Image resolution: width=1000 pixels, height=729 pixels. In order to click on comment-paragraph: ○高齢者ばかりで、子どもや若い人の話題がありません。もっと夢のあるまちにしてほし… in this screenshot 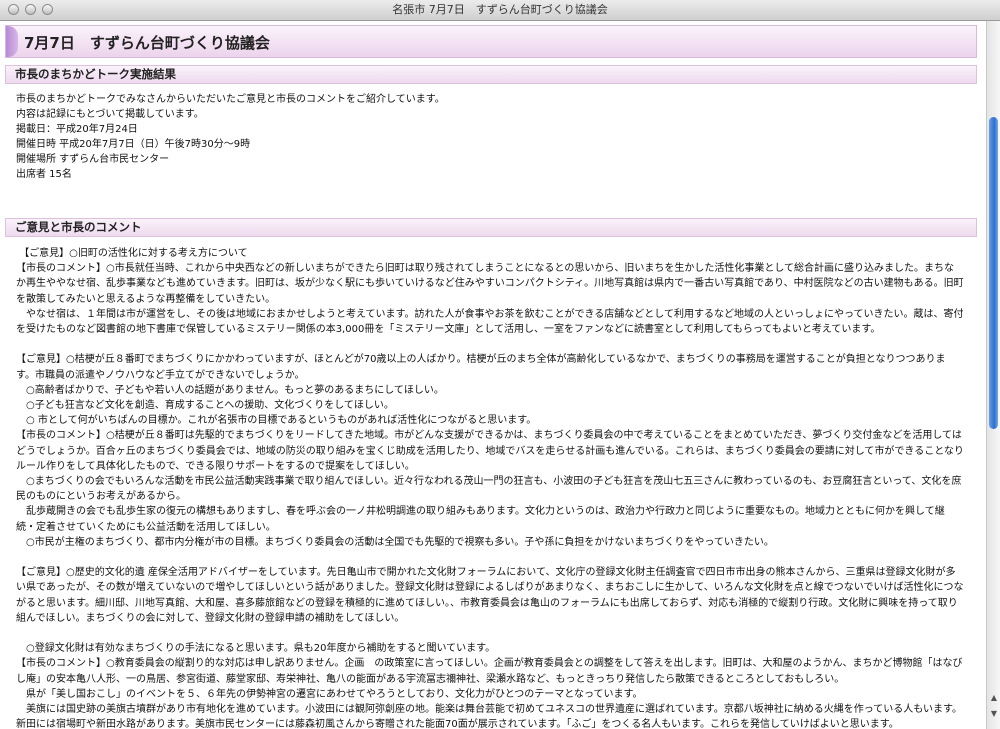, I will do `click(230, 390)`.